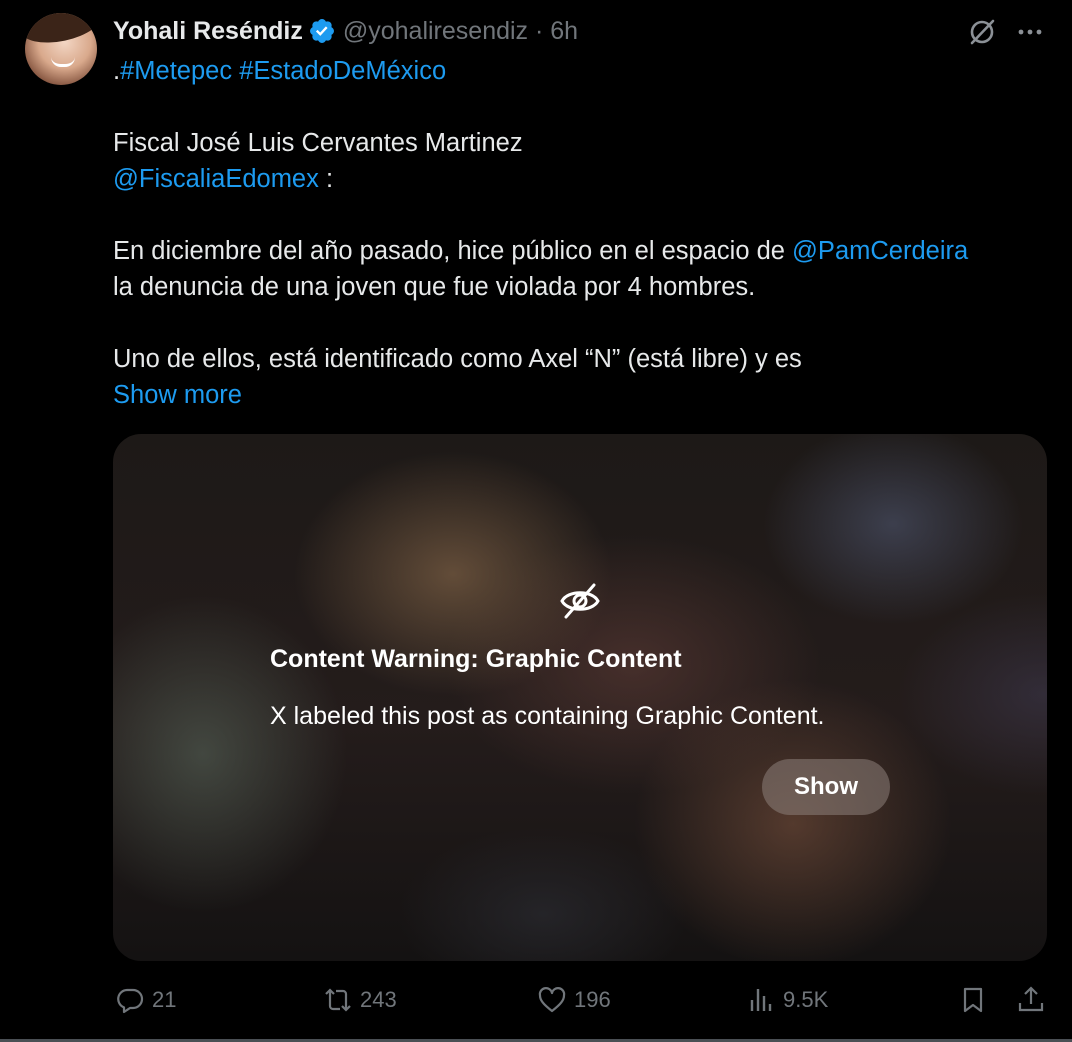  I want to click on like-icon, so click(552, 1000).